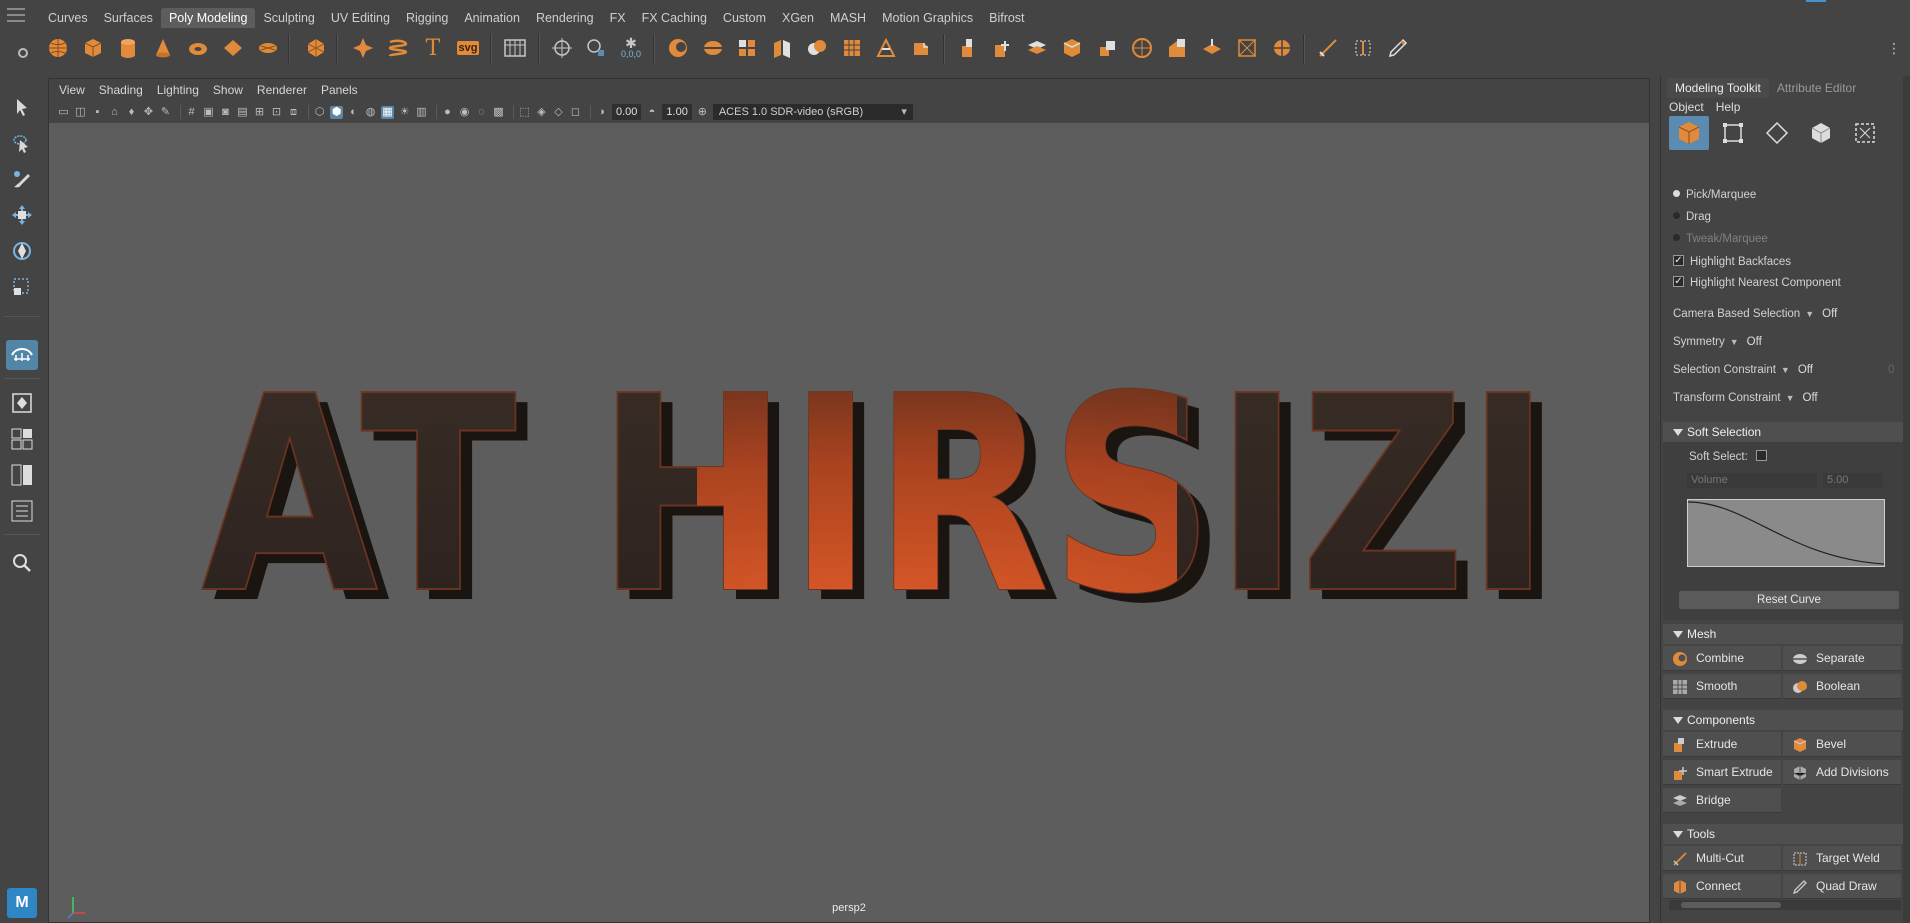 The height and width of the screenshot is (923, 1910). What do you see at coordinates (22, 511) in the screenshot?
I see `outliner-layout-icon` at bounding box center [22, 511].